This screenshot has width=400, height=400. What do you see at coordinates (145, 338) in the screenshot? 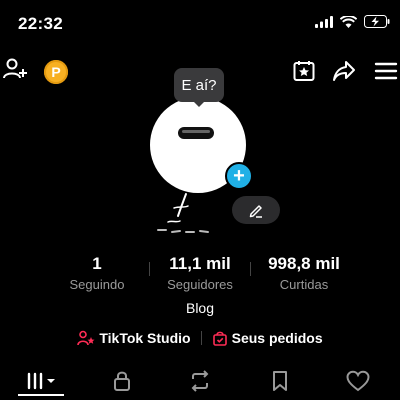
I see `tiktok-studio-label: TikTok Studio` at bounding box center [145, 338].